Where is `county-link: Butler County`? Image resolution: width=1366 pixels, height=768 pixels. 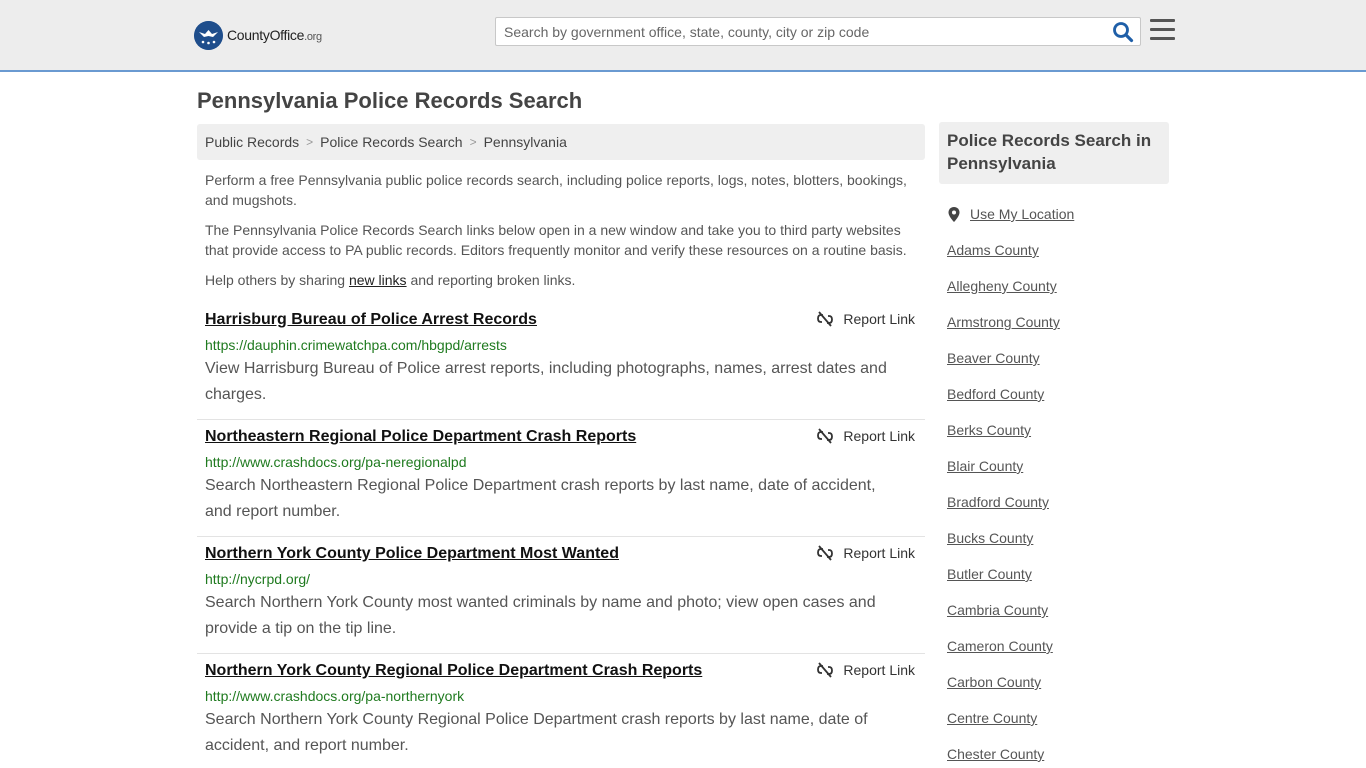 county-link: Butler County is located at coordinates (989, 574).